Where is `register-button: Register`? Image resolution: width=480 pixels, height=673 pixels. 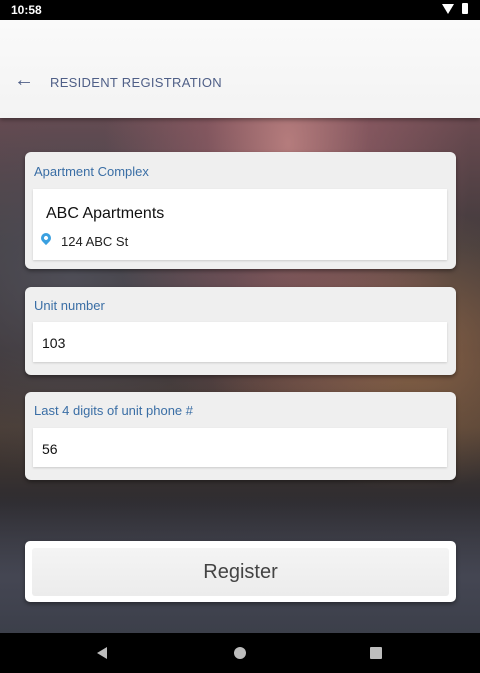
register-button: Register is located at coordinates (240, 572).